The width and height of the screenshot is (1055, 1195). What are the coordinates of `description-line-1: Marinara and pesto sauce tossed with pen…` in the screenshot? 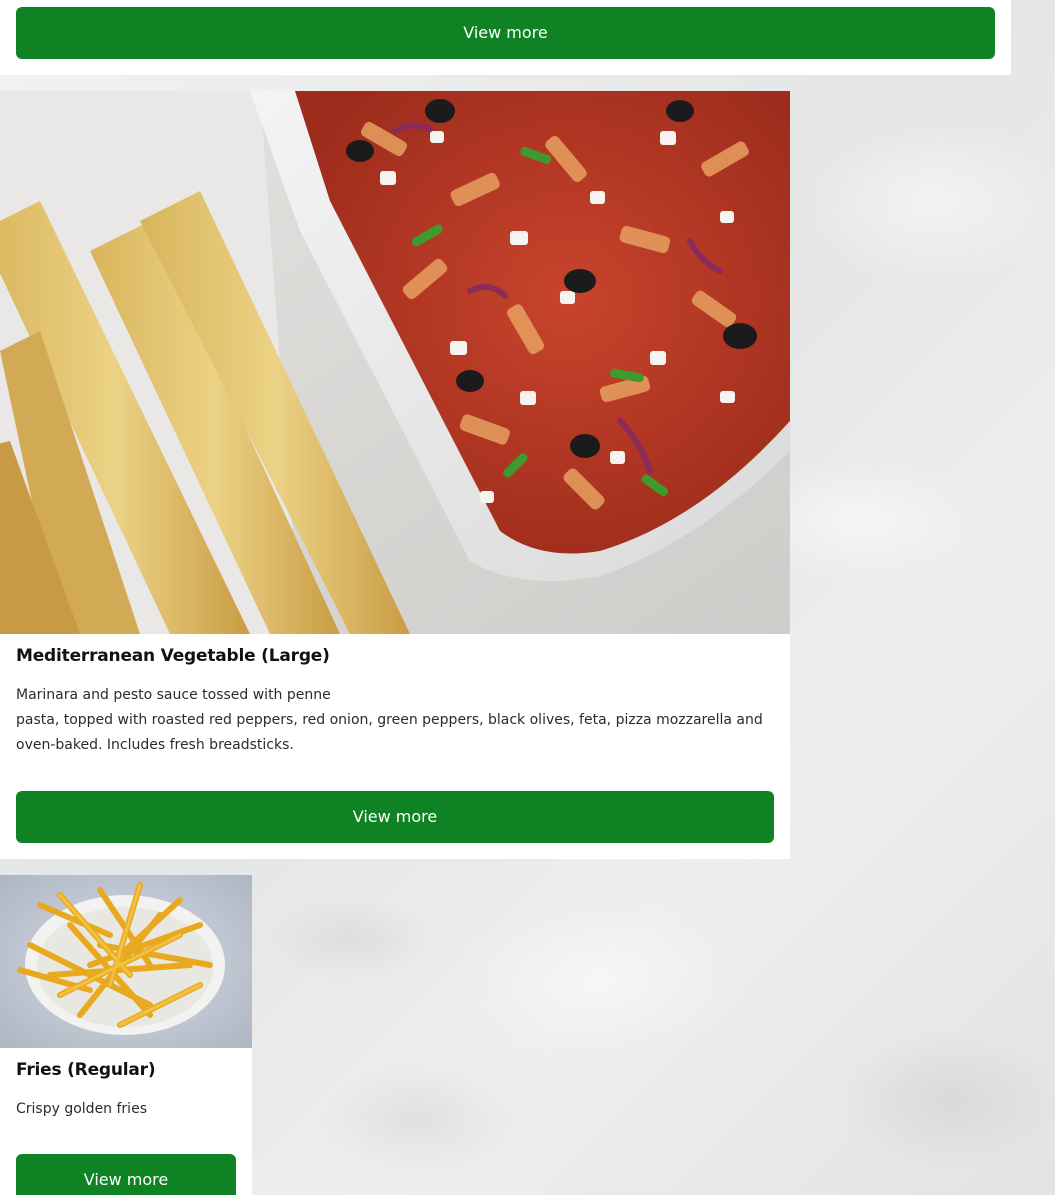 It's located at (173, 695).